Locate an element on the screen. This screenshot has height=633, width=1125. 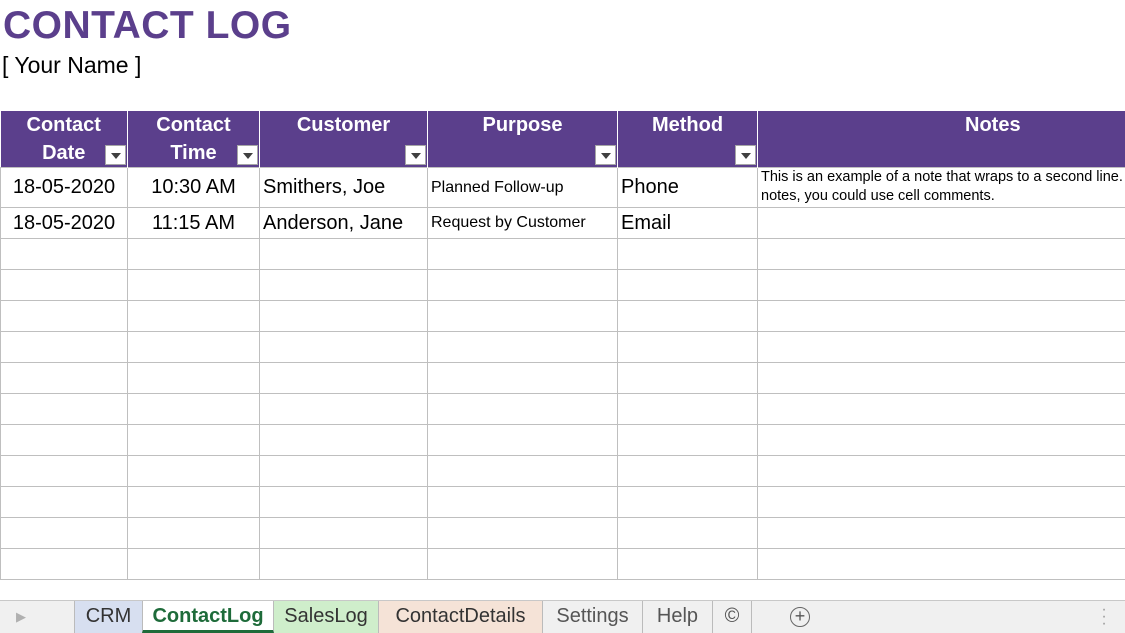
tab-saleslog: SalesLog is located at coordinates (326, 617).